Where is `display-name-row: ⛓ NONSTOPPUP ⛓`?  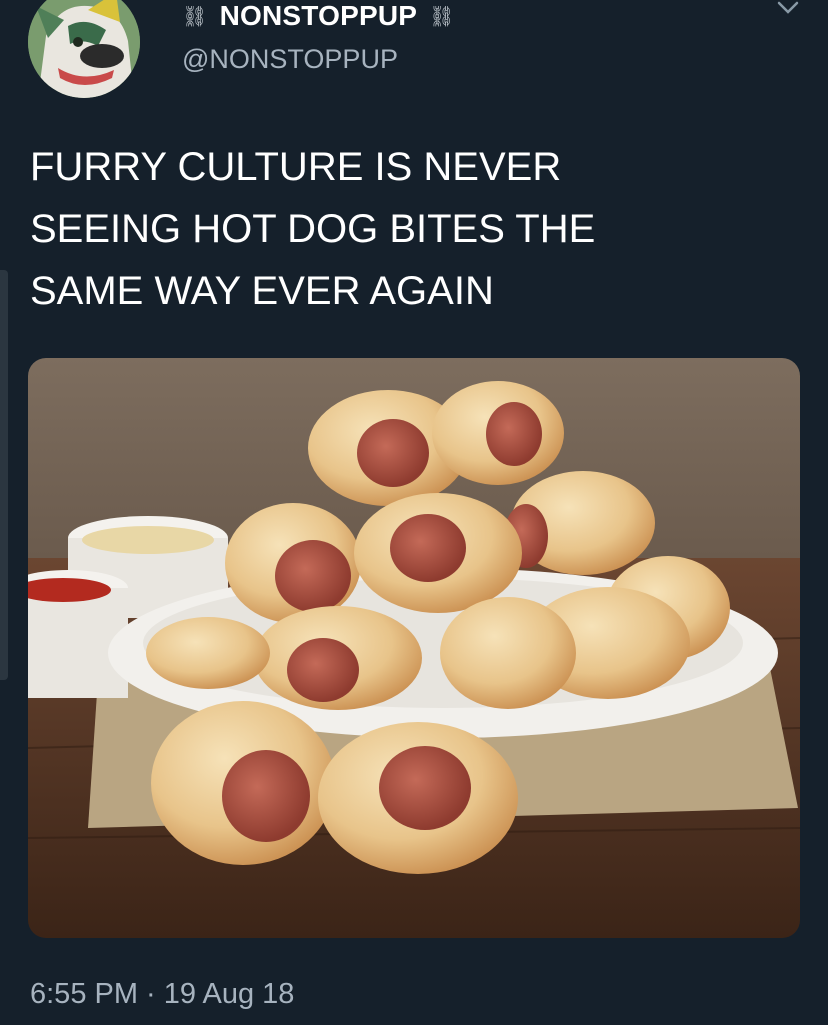
display-name-row: ⛓ NONSTOPPUP ⛓ is located at coordinates (318, 16).